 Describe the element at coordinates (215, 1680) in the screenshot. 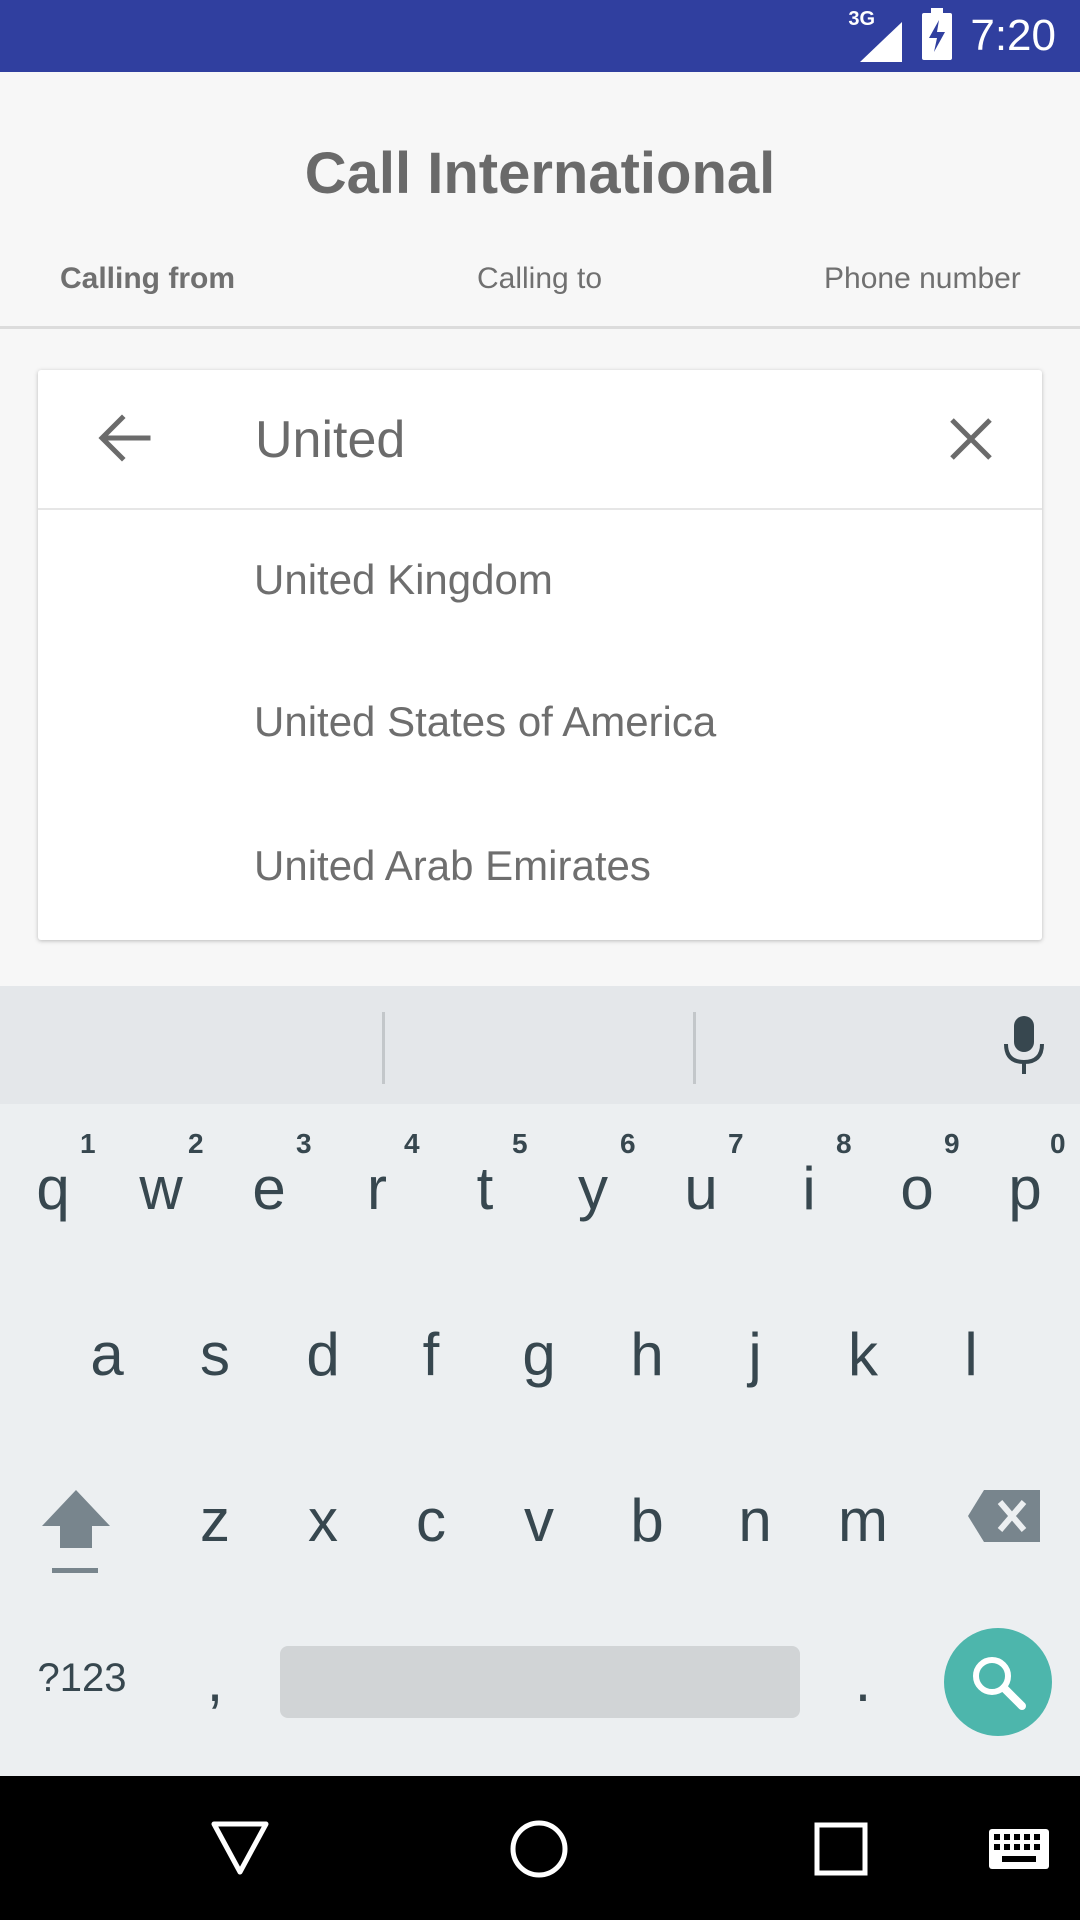

I see `key-comma: ,` at that location.